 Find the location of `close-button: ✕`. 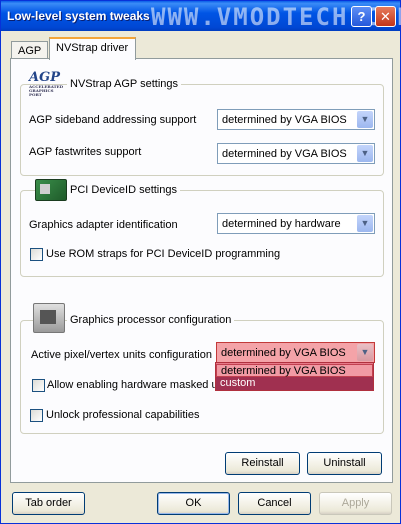

close-button: ✕ is located at coordinates (385, 16).